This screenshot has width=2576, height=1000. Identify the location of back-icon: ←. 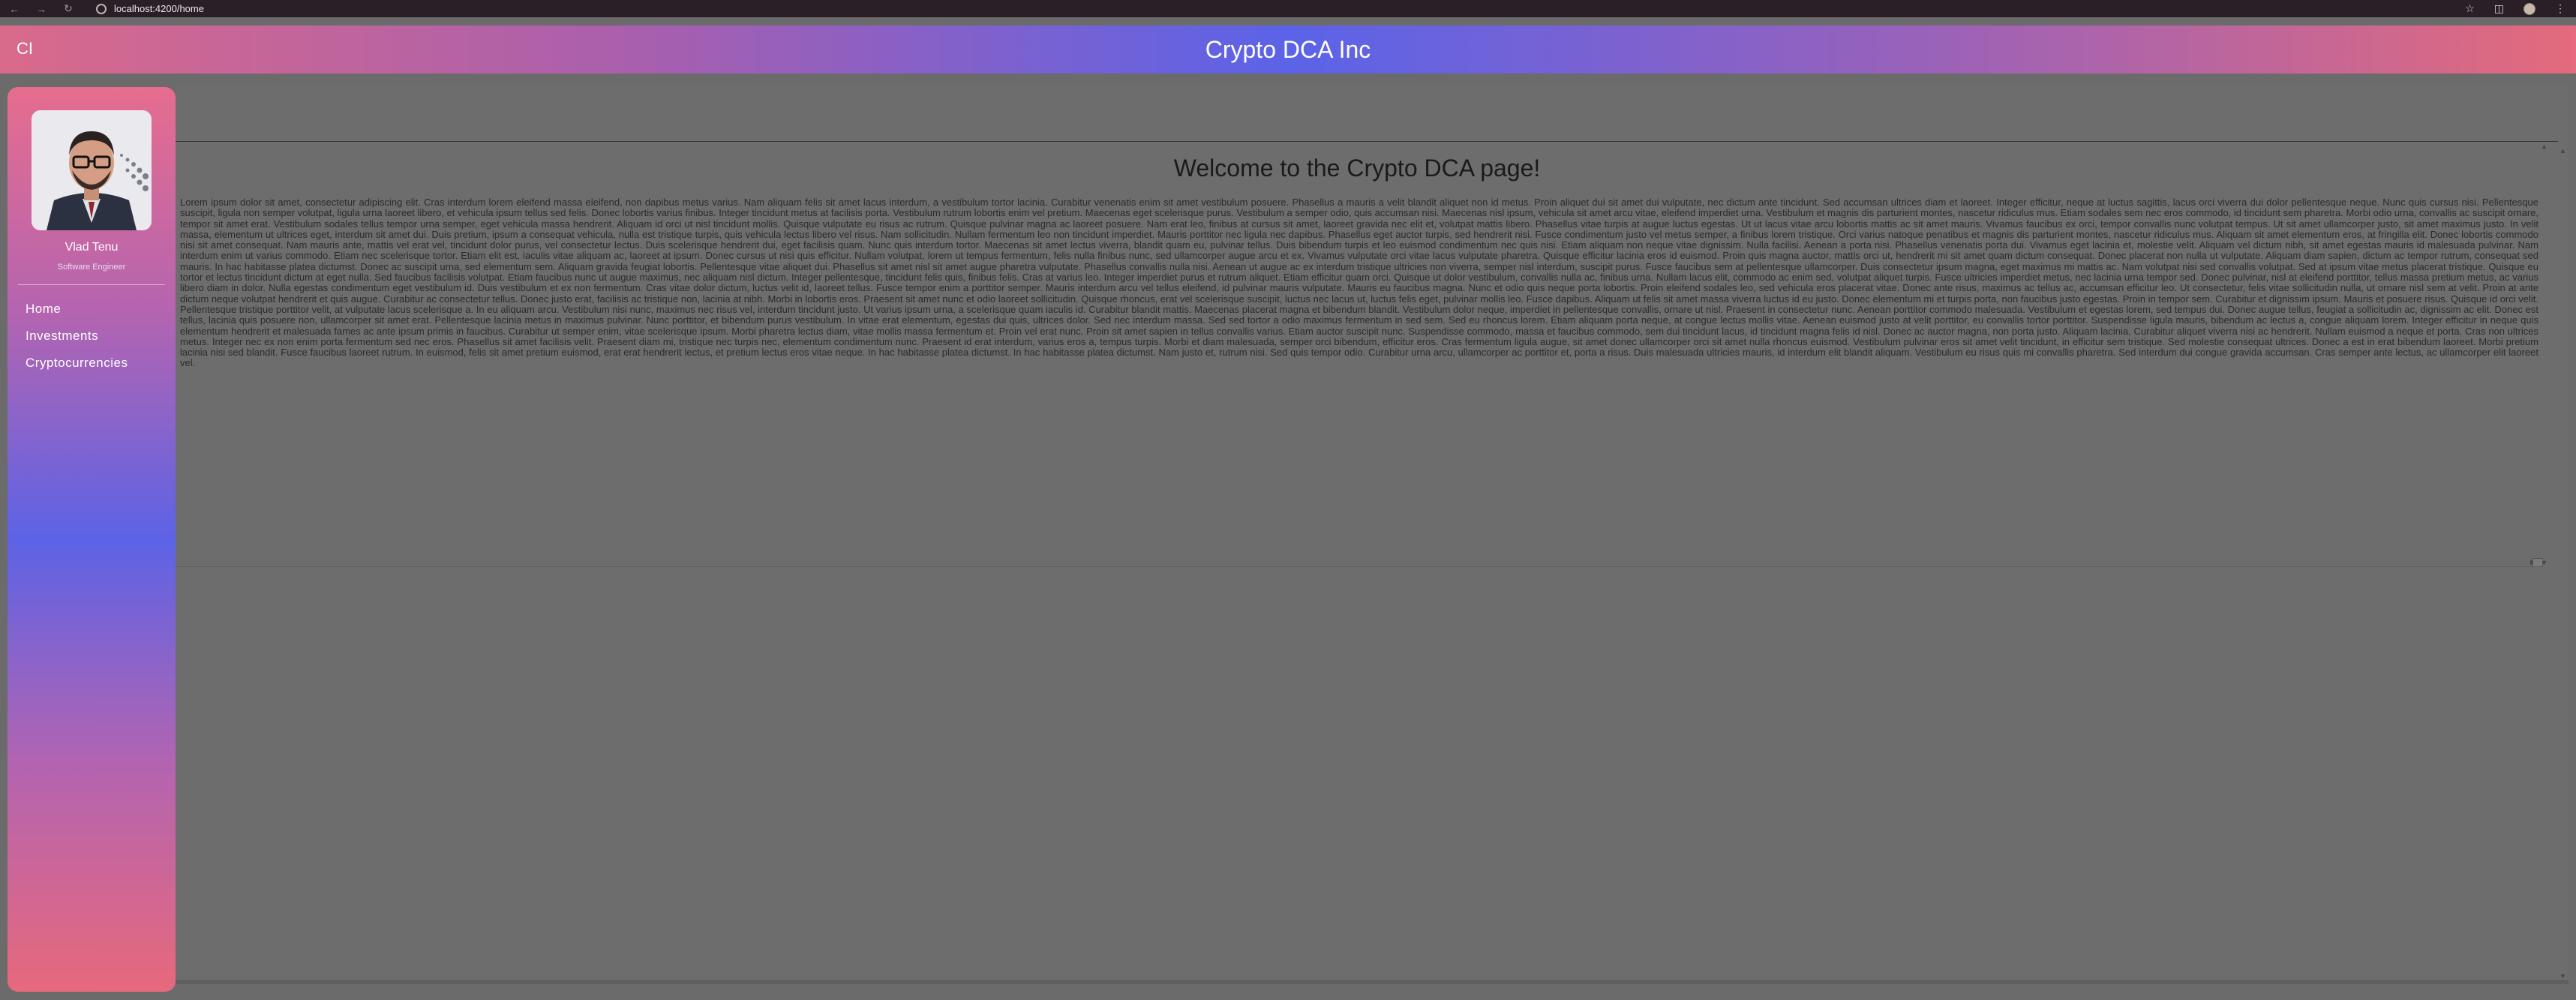
(14, 9).